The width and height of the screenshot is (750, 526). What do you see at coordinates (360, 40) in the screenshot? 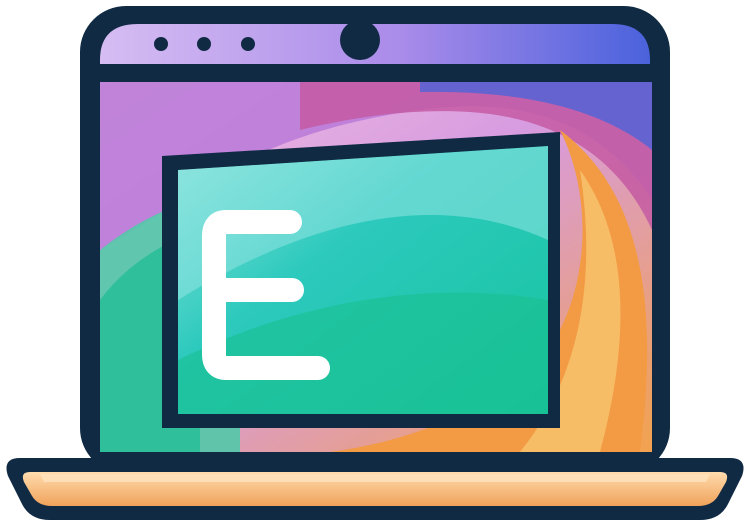
I see `webcam-icon` at bounding box center [360, 40].